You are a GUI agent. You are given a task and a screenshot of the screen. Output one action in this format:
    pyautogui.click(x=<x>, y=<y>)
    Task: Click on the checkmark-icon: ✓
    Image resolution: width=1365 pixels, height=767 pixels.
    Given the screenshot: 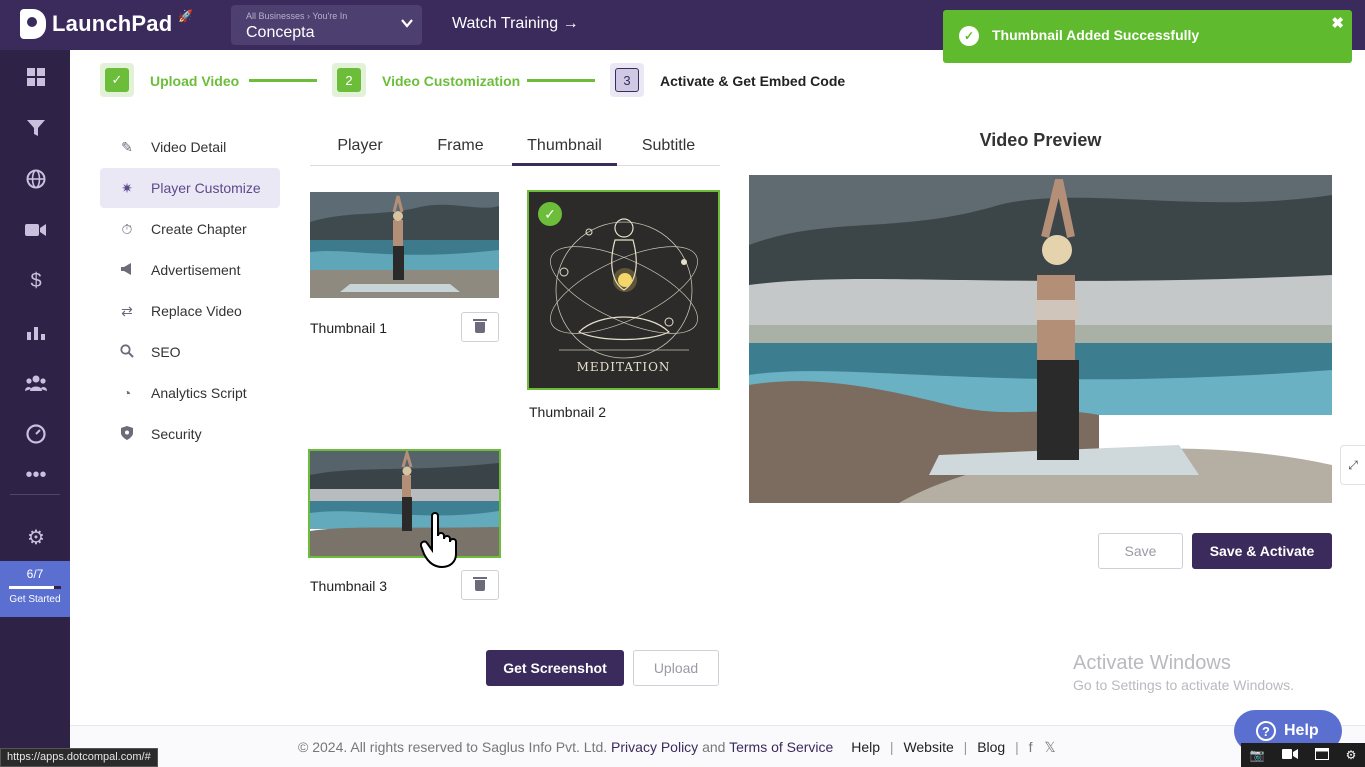 What is the action you would take?
    pyautogui.click(x=117, y=80)
    